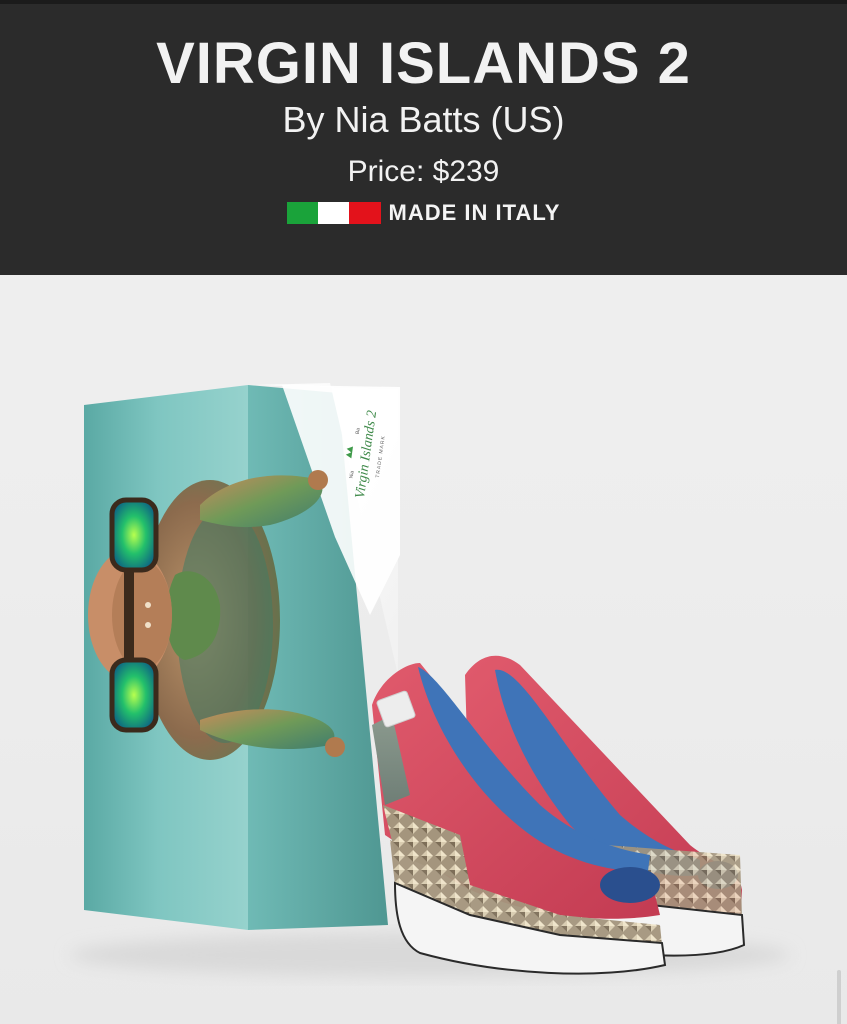 This screenshot has width=847, height=1024. Describe the element at coordinates (474, 212) in the screenshot. I see `made-in-label: MADE IN ITALY` at that location.